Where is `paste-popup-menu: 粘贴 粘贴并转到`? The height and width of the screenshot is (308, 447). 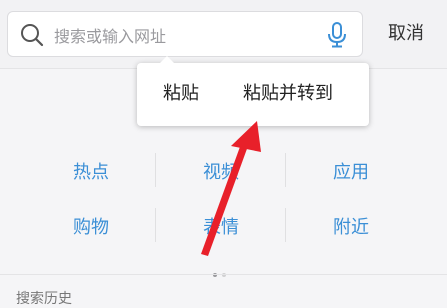 paste-popup-menu: 粘贴 粘贴并转到 is located at coordinates (253, 91).